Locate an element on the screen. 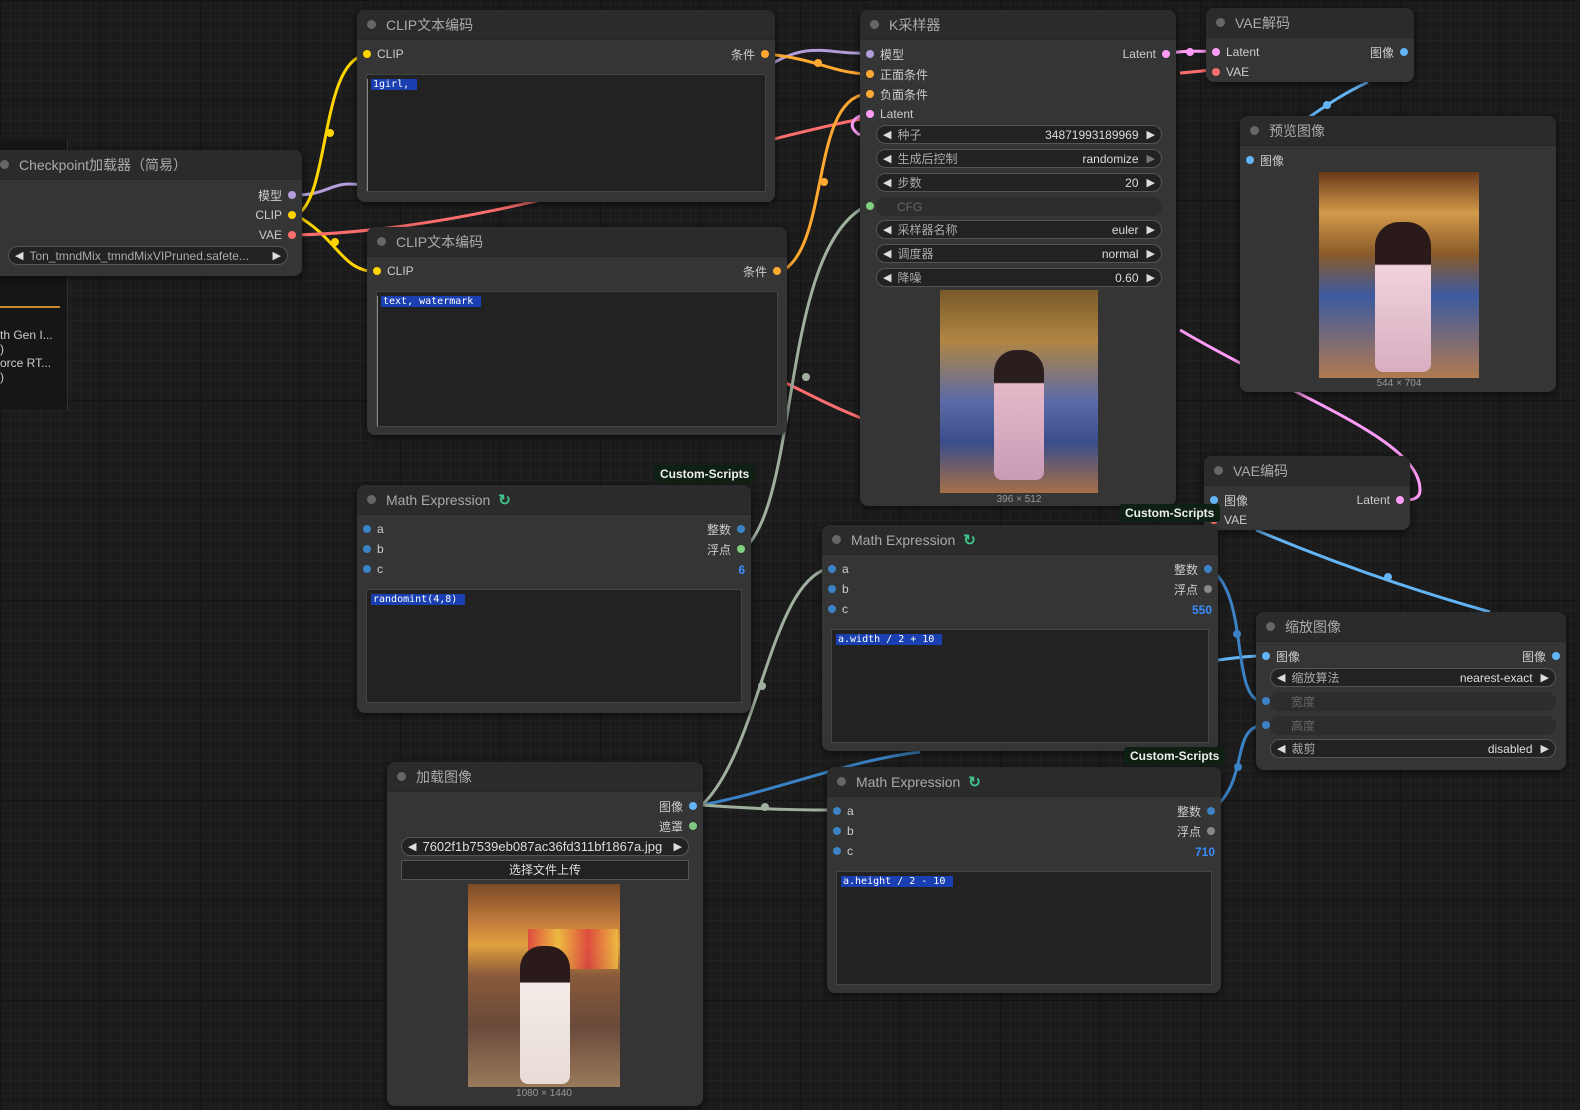 The width and height of the screenshot is (1580, 1110). node-title-bar: 预览图像 is located at coordinates (1398, 131).